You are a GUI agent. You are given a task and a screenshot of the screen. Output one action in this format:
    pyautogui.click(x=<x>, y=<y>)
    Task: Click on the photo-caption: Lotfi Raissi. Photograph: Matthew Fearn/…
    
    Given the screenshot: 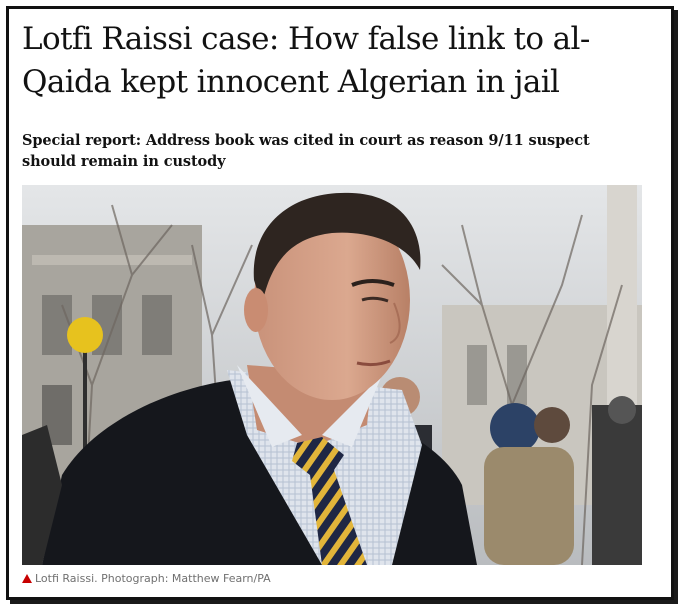 What is the action you would take?
    pyautogui.click(x=332, y=579)
    